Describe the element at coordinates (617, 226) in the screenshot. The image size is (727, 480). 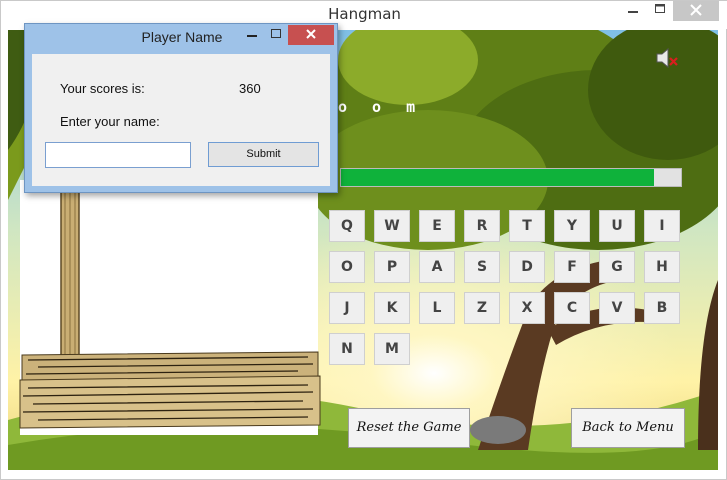
I see `letter-button-u: U` at that location.